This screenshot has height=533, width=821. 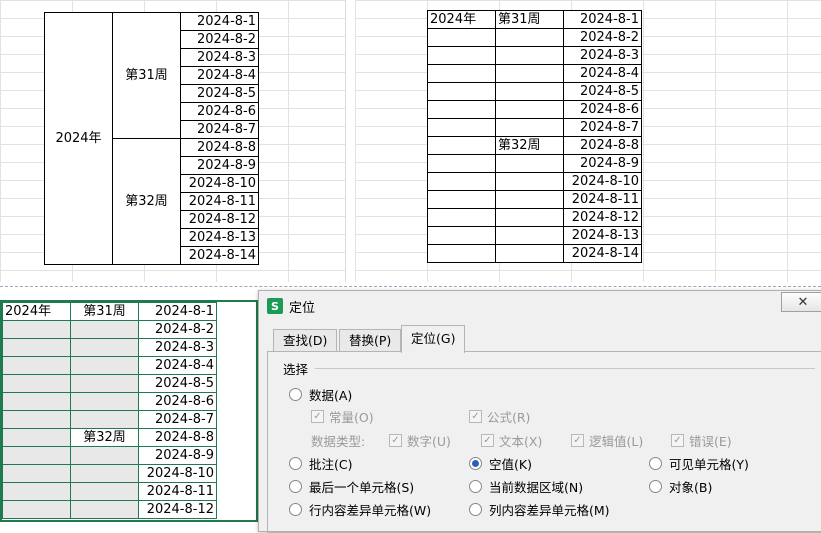 I want to click on close-button: ✕, so click(x=801, y=302).